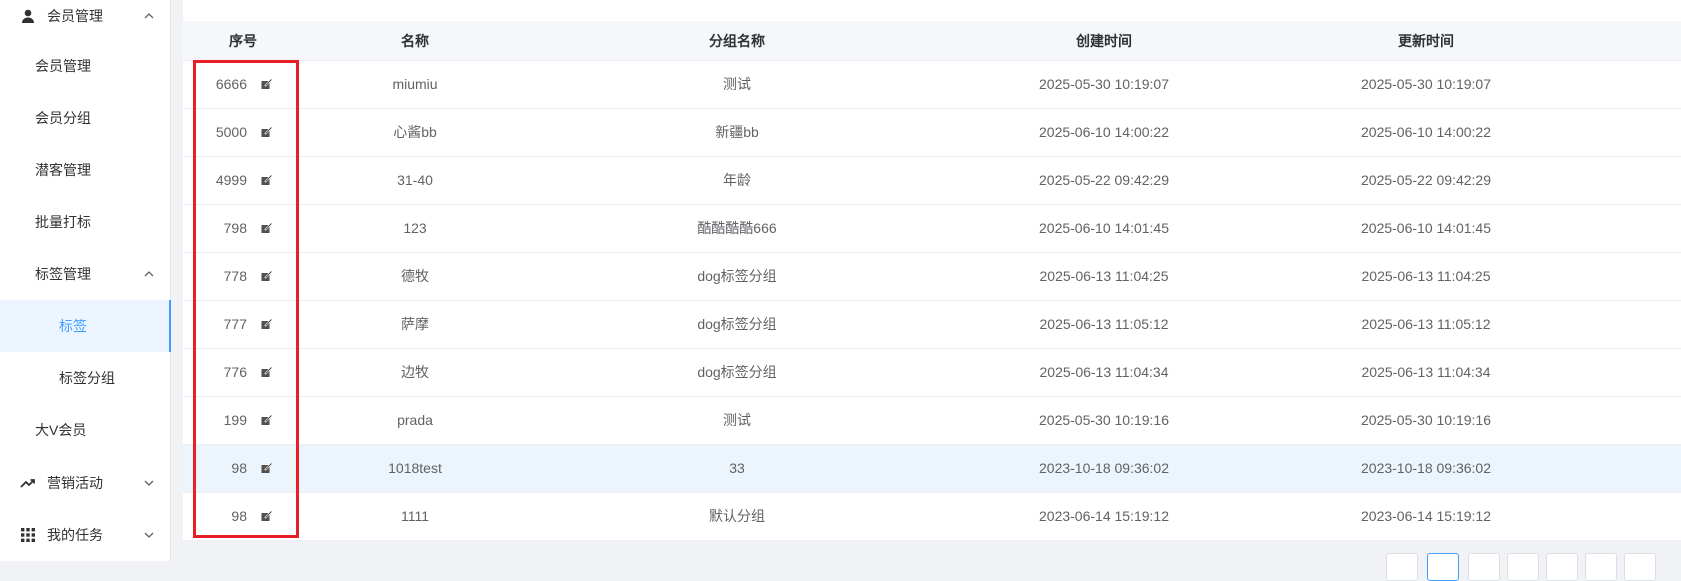 This screenshot has width=1681, height=581. Describe the element at coordinates (85, 378) in the screenshot. I see `sidebar-item-tag-groups: 标签分组` at that location.